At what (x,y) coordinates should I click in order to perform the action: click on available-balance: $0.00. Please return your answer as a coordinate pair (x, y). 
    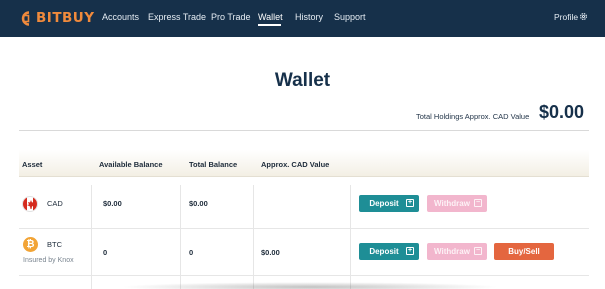
    Looking at the image, I should click on (112, 203).